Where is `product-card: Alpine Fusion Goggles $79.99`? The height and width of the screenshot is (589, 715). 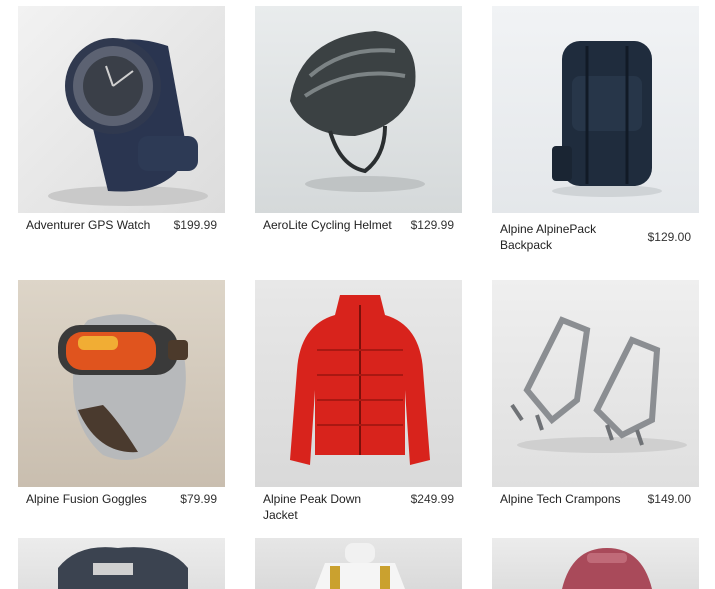
product-card: Alpine Fusion Goggles $79.99 is located at coordinates (121, 402).